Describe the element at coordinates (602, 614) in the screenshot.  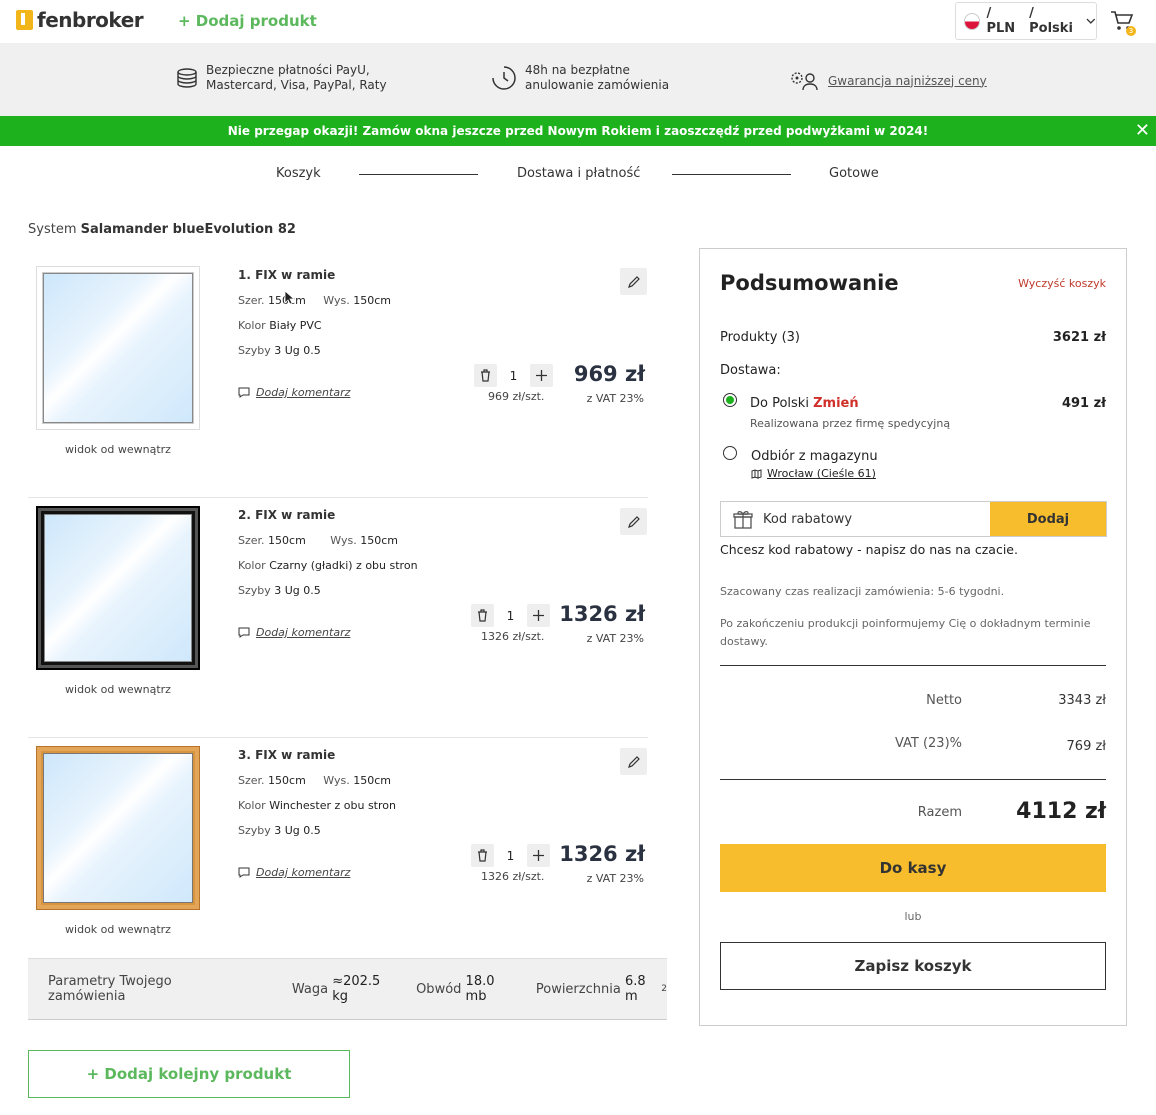
I see `item-price: 1326 zł` at that location.